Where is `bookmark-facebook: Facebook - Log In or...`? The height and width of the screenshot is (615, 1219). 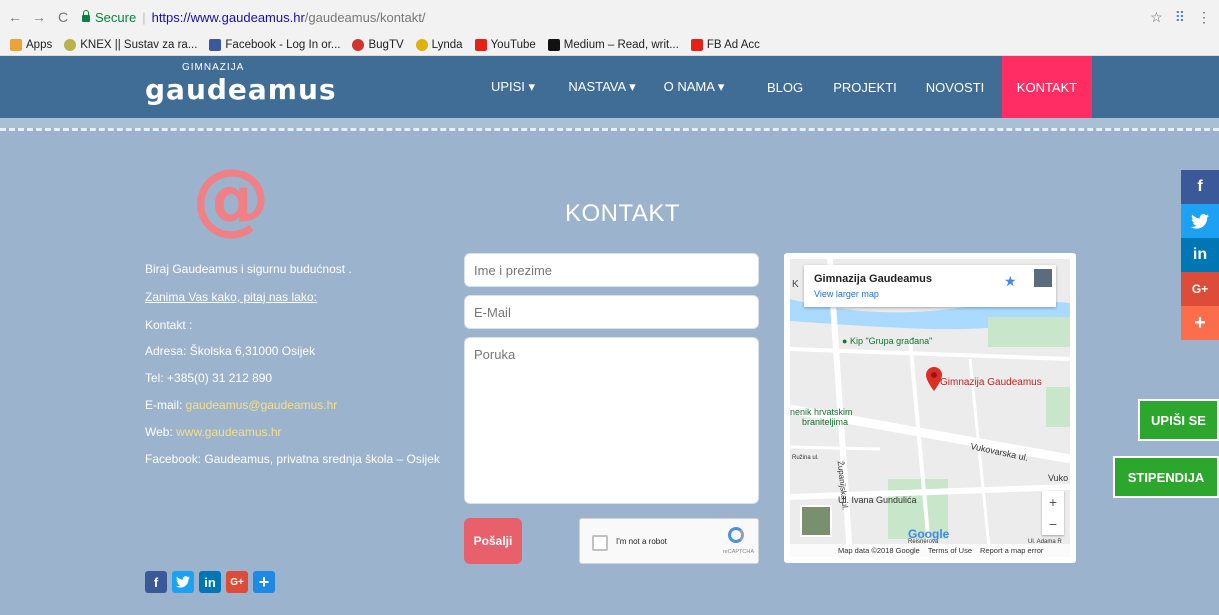
bookmark-facebook: Facebook - Log In or... is located at coordinates (274, 44).